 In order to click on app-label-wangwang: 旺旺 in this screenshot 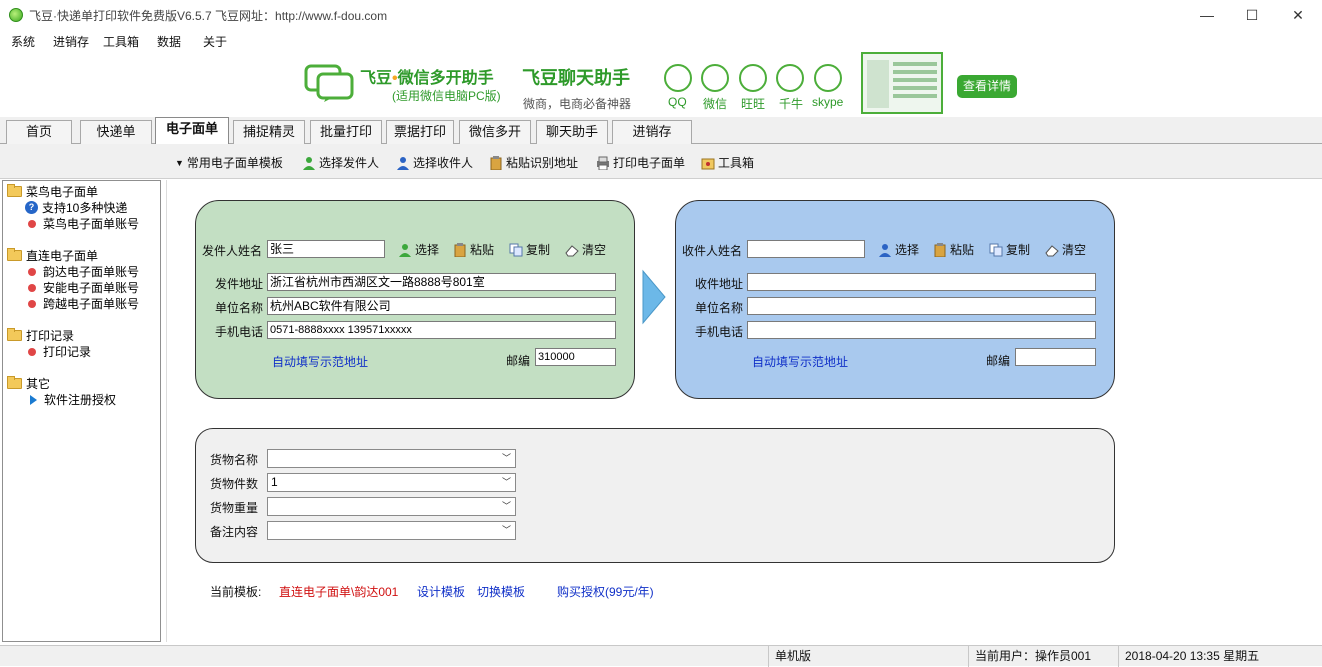, I will do `click(753, 104)`.